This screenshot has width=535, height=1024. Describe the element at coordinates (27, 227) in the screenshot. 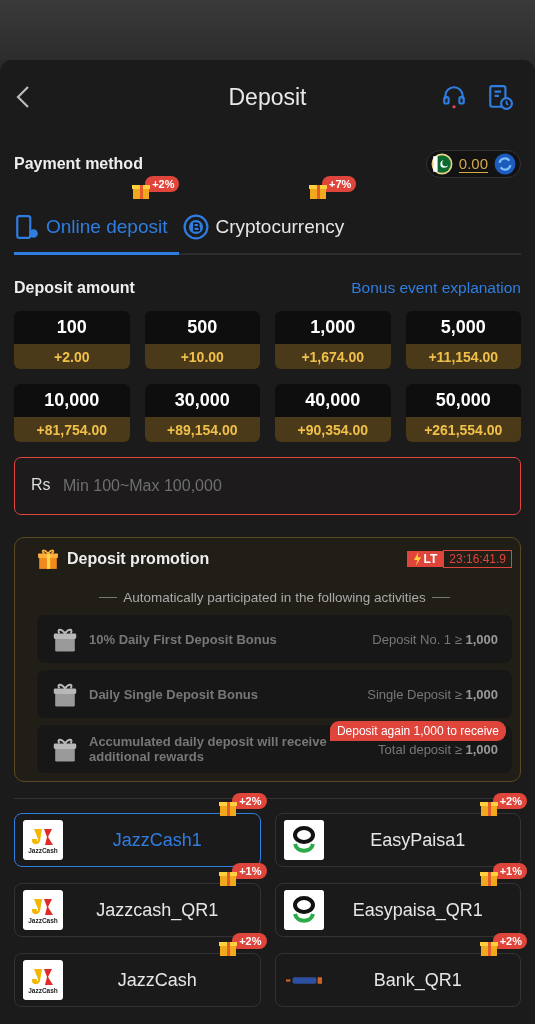

I see `phone-icon` at that location.